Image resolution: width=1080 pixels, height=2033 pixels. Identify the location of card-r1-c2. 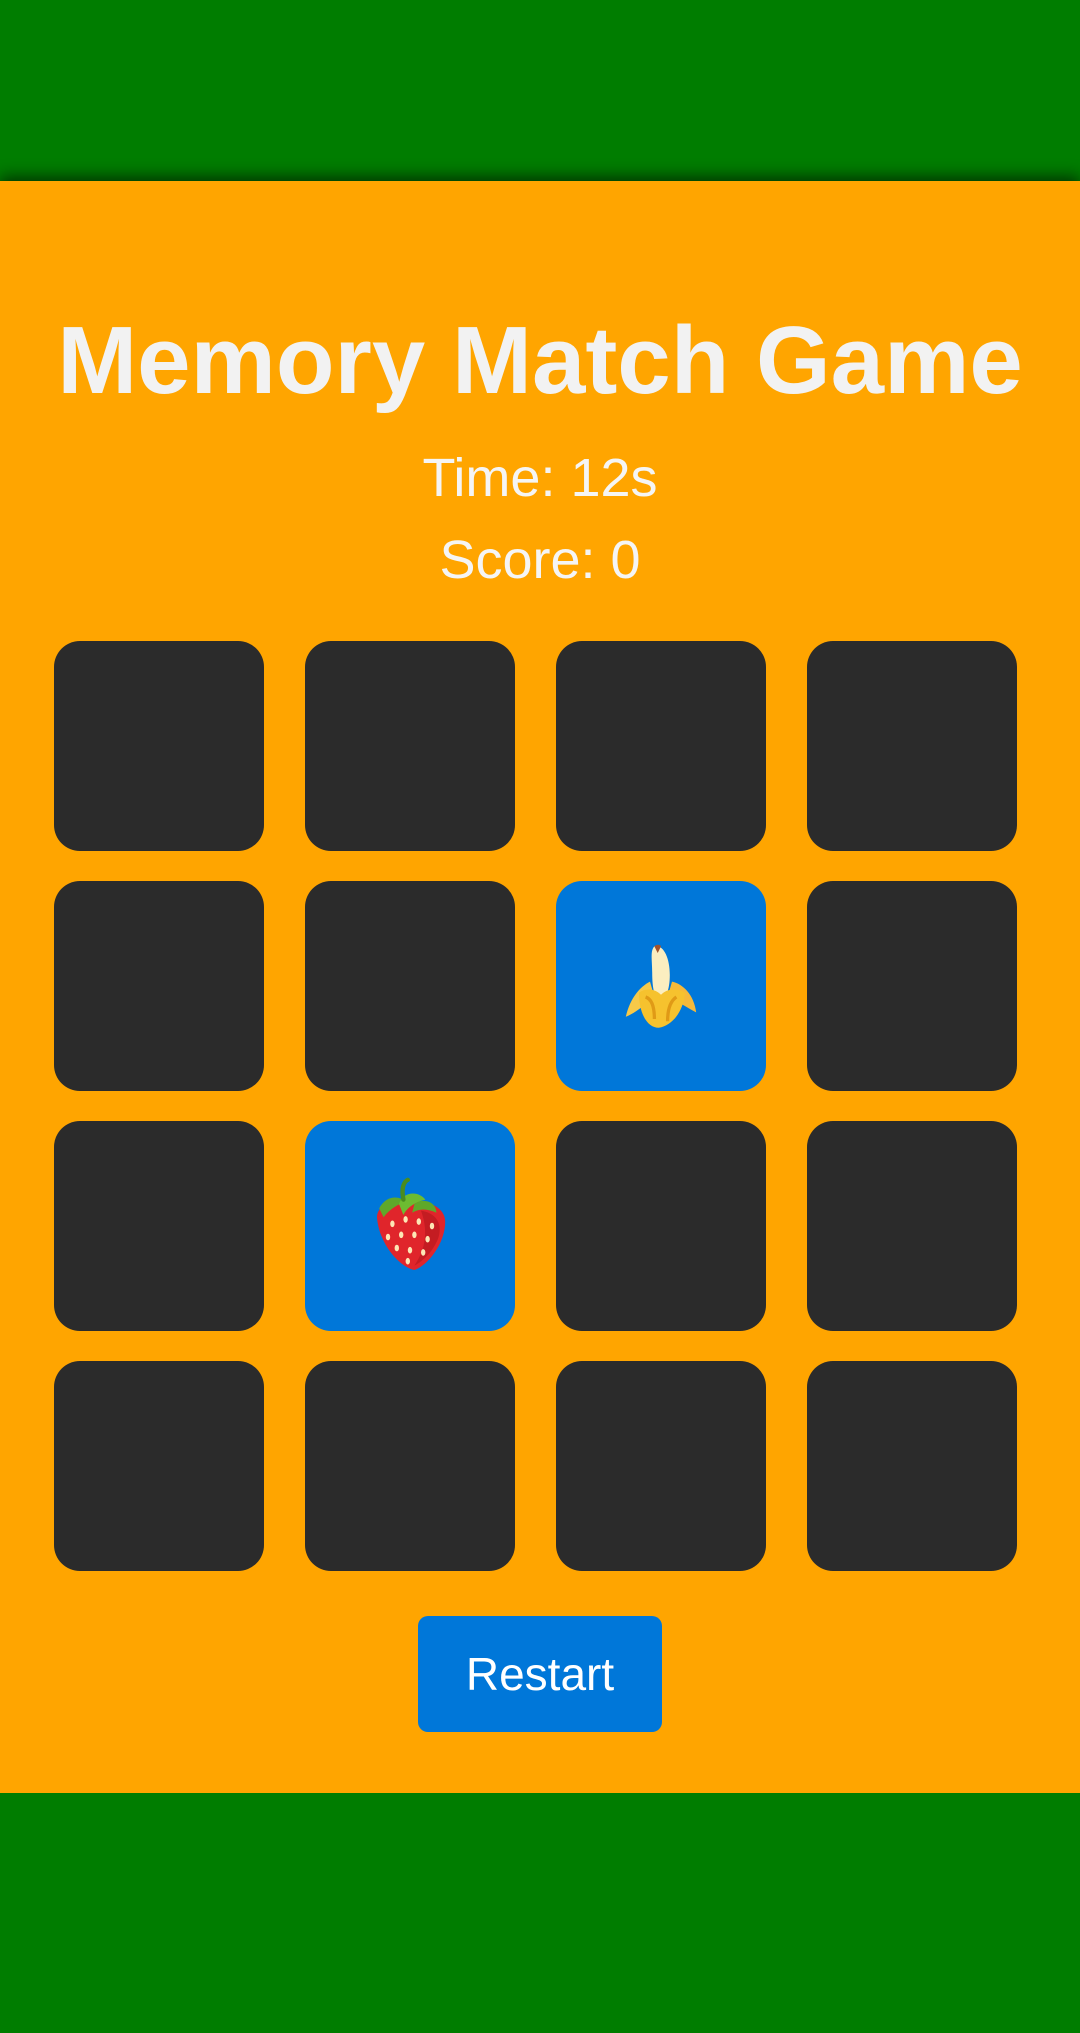
(410, 746).